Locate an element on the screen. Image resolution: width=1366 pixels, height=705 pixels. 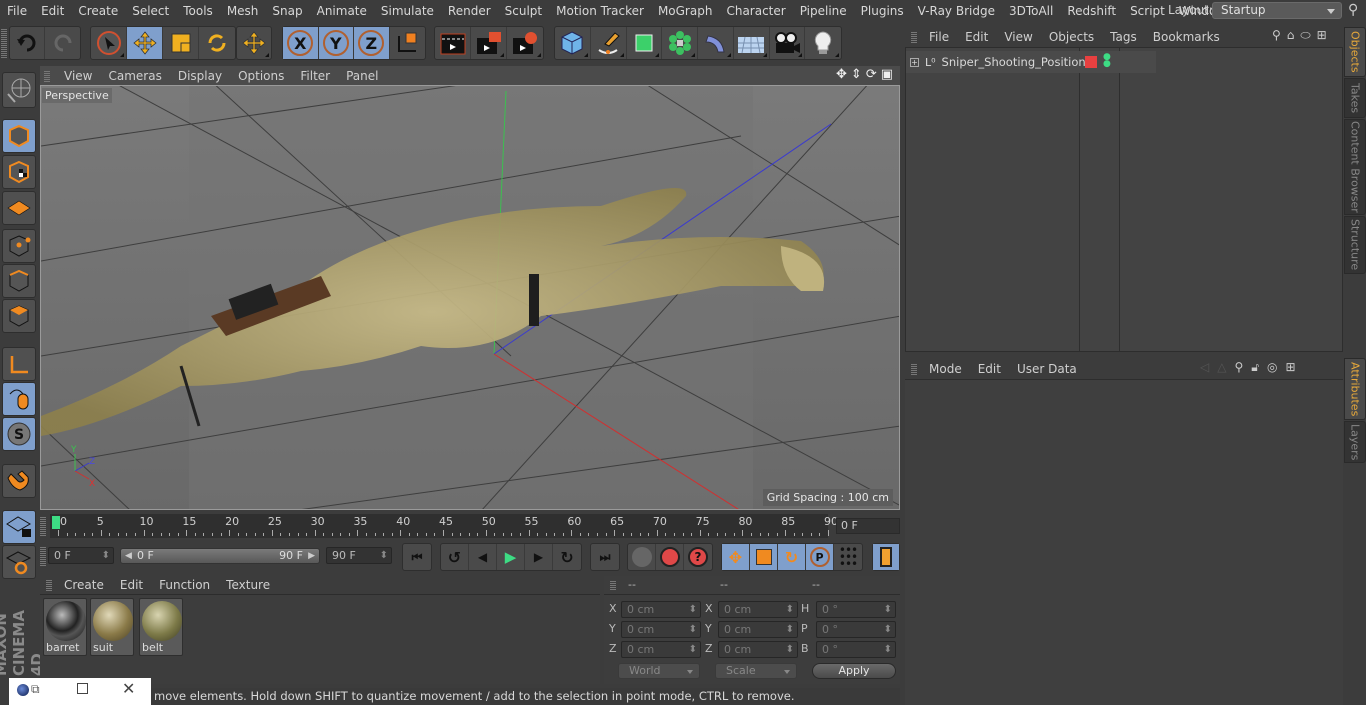
material-menu-create: Create is located at coordinates (84, 585).